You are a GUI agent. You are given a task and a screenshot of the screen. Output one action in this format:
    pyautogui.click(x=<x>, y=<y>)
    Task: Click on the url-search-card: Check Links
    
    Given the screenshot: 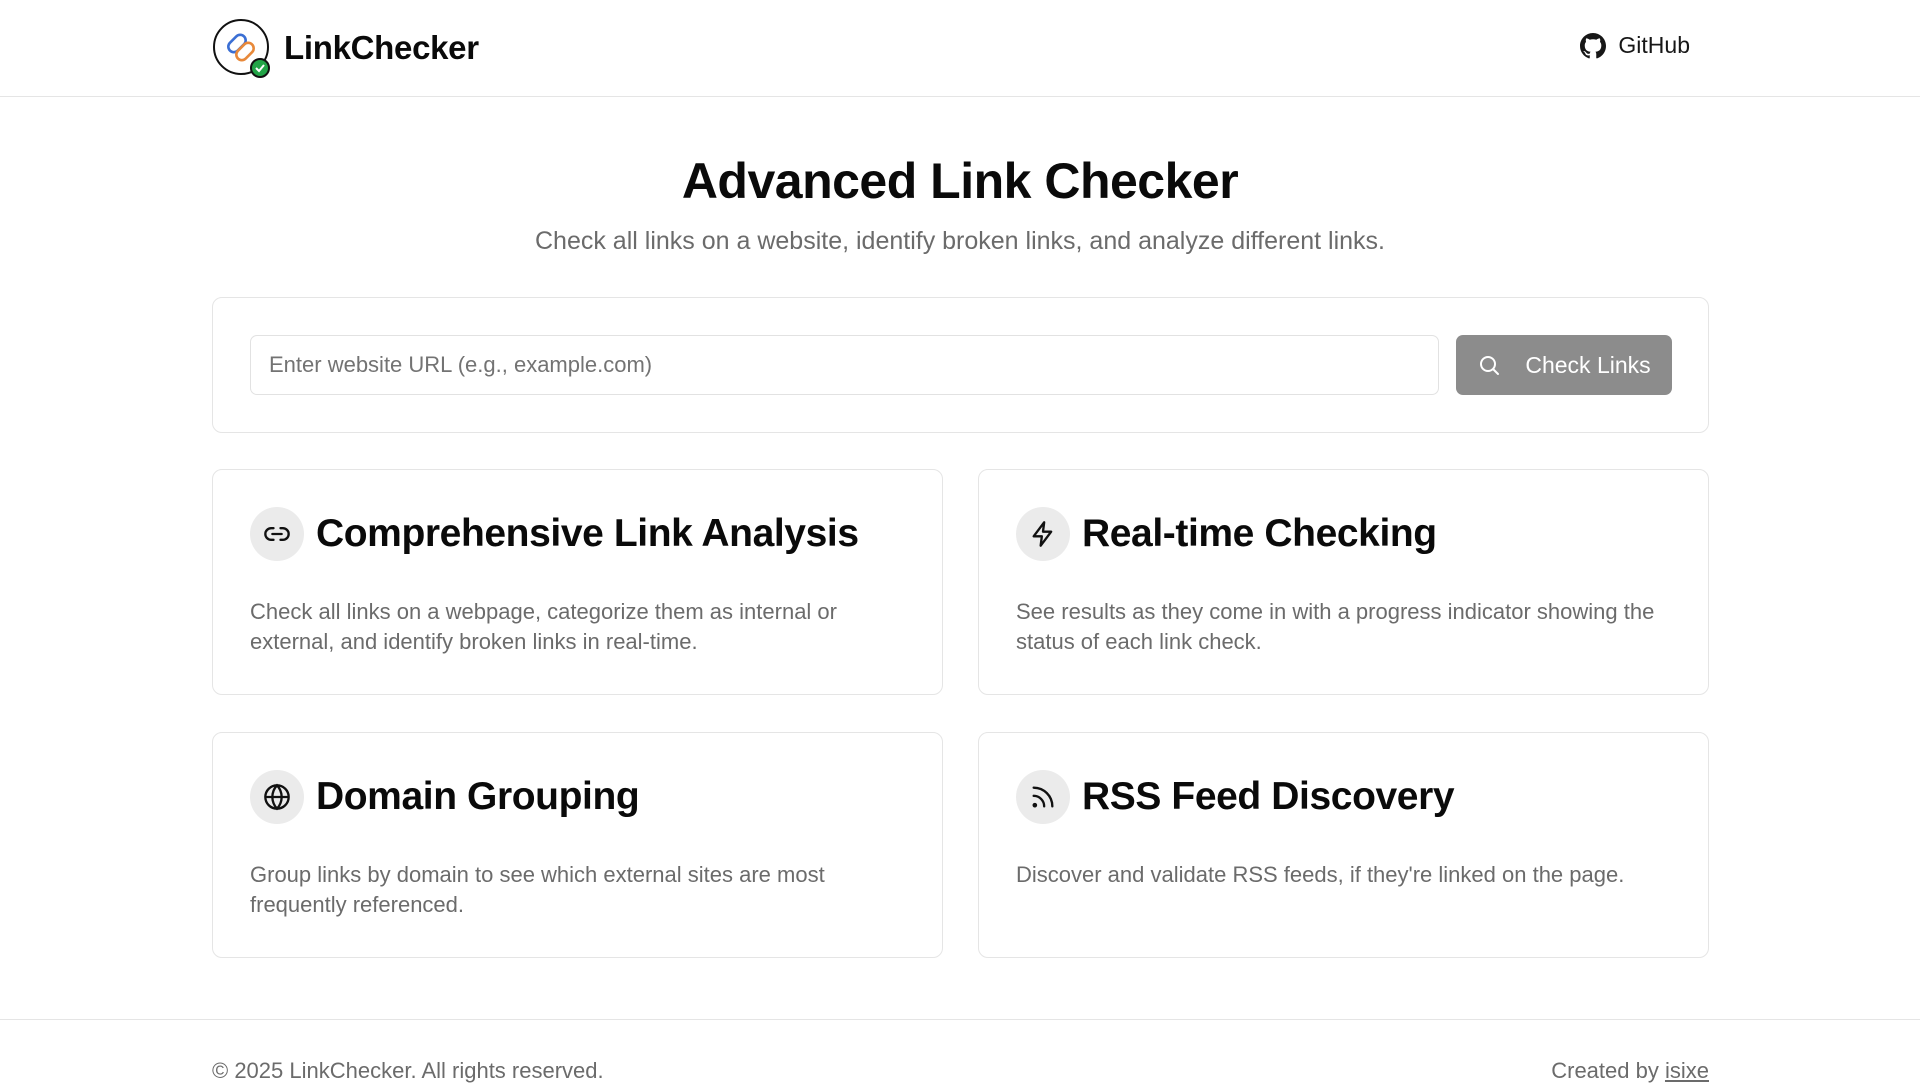 What is the action you would take?
    pyautogui.click(x=960, y=365)
    